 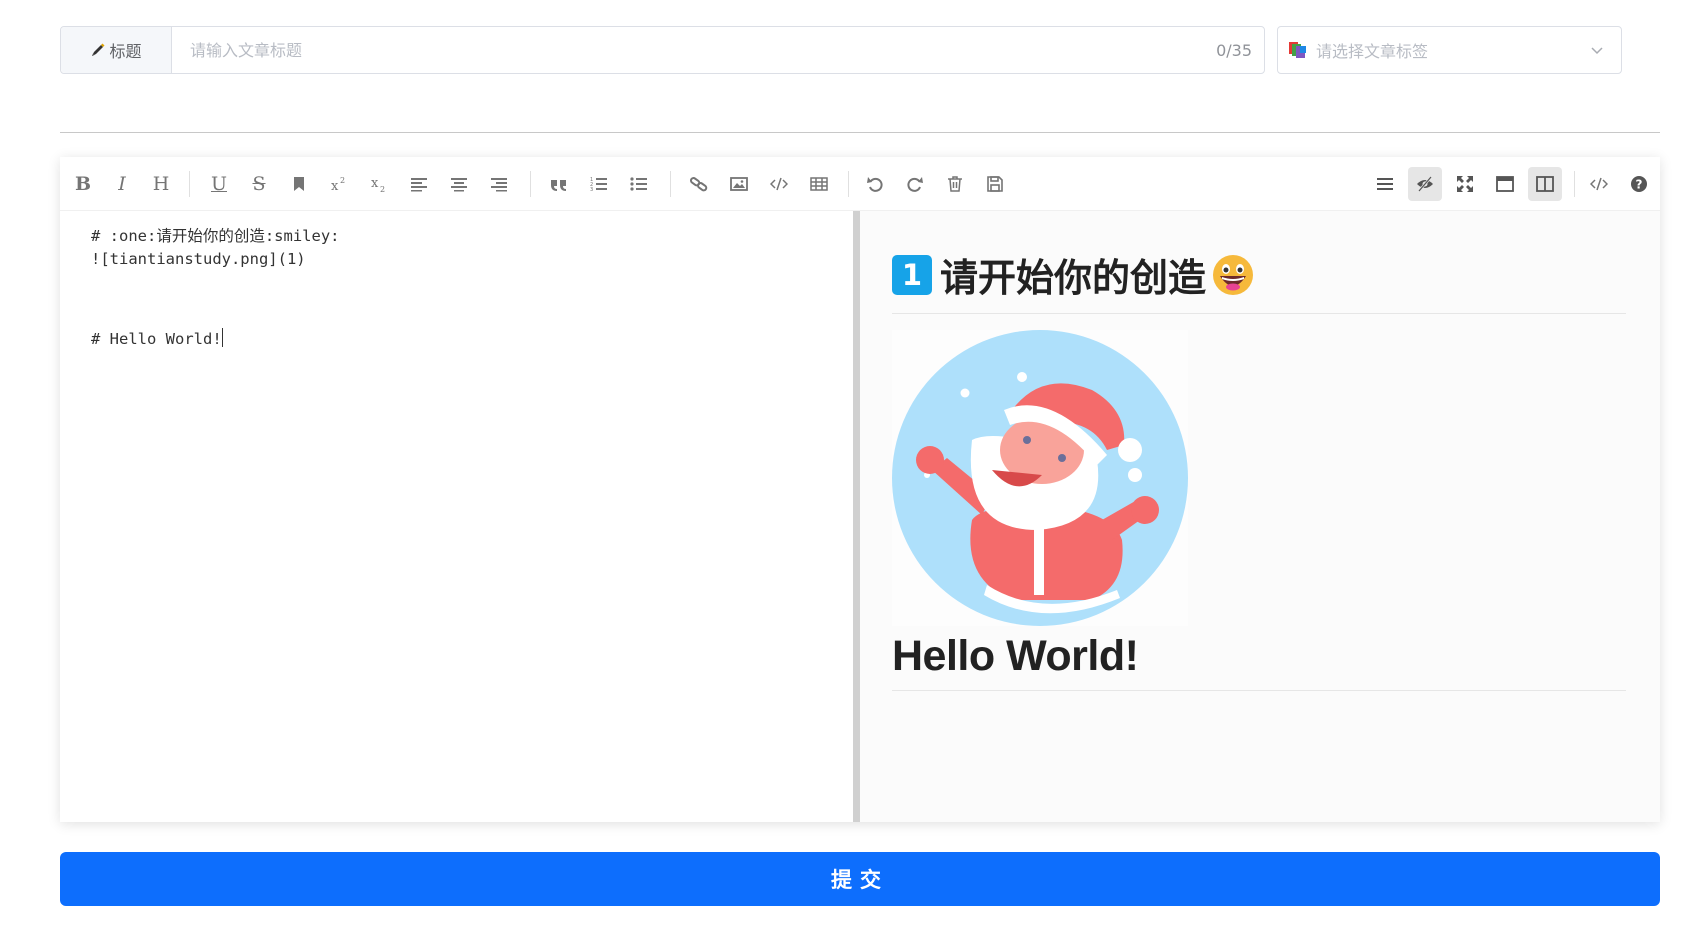 I want to click on align-center-button, so click(x=459, y=184).